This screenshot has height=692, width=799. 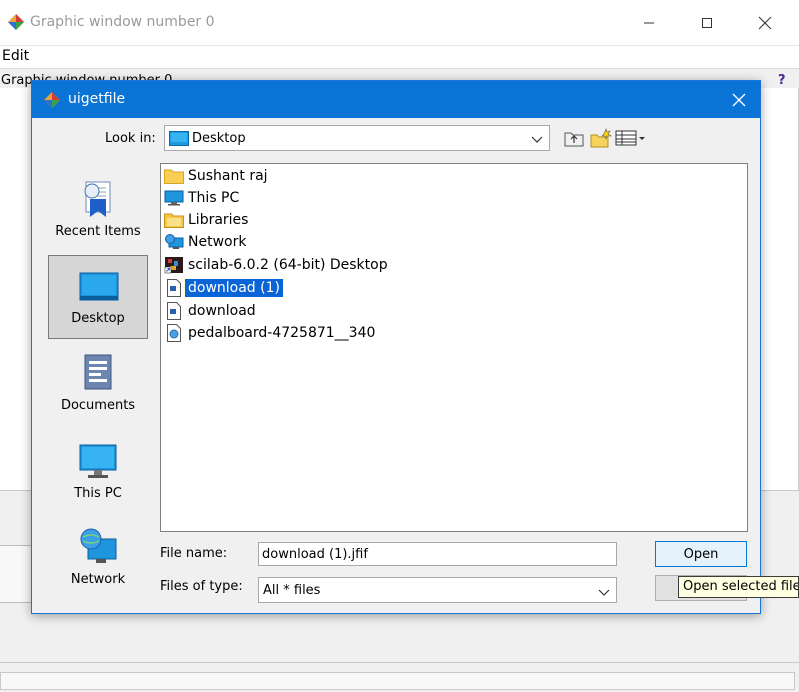 I want to click on place-network: Network, so click(x=98, y=559).